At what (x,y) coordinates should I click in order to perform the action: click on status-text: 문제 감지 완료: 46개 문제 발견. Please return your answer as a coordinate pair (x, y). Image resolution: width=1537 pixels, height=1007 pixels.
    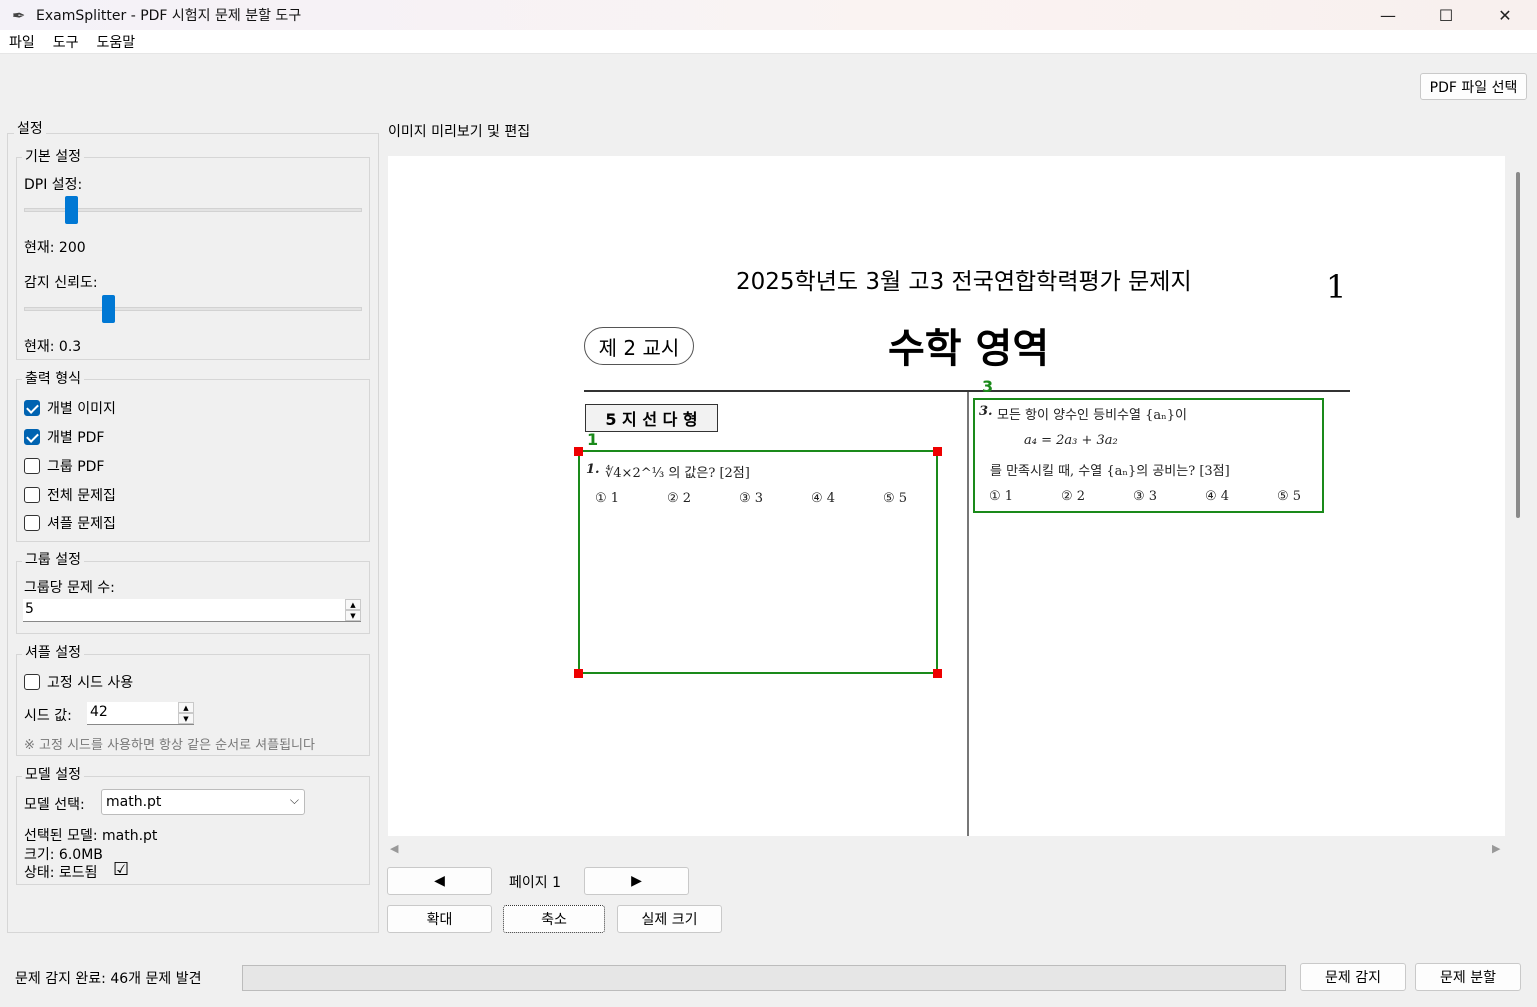
    Looking at the image, I should click on (108, 979).